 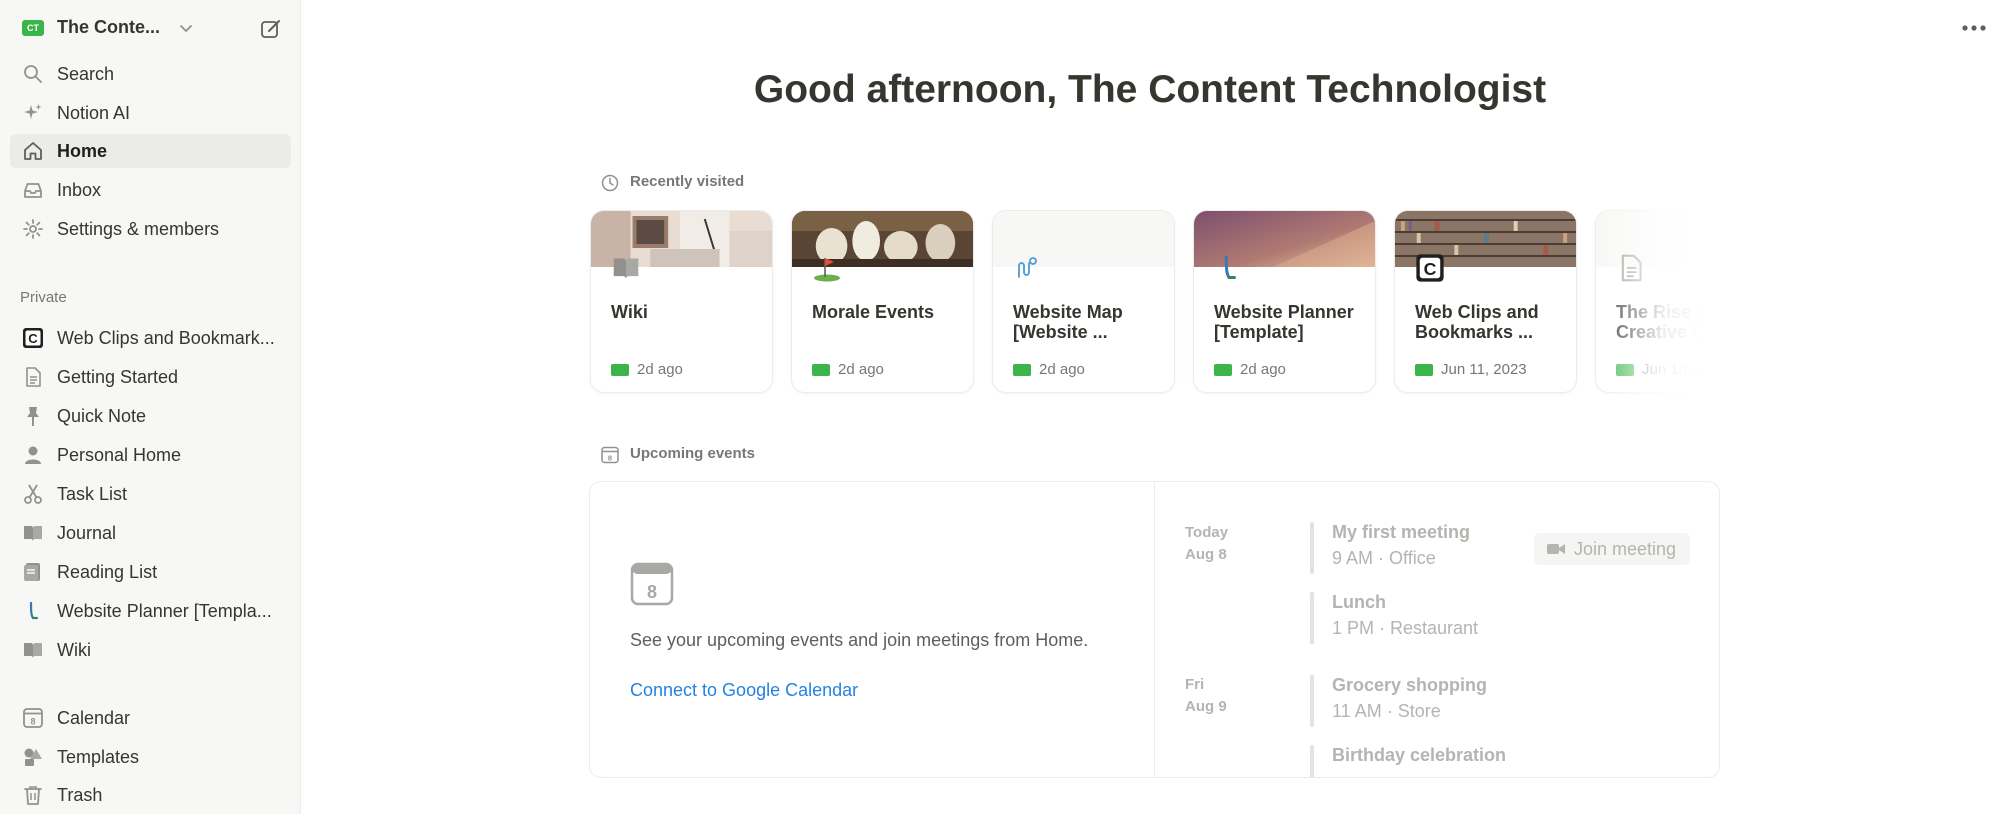 I want to click on recent-card-website-map: Website Map [Website ... 2d ago, so click(x=1083, y=301).